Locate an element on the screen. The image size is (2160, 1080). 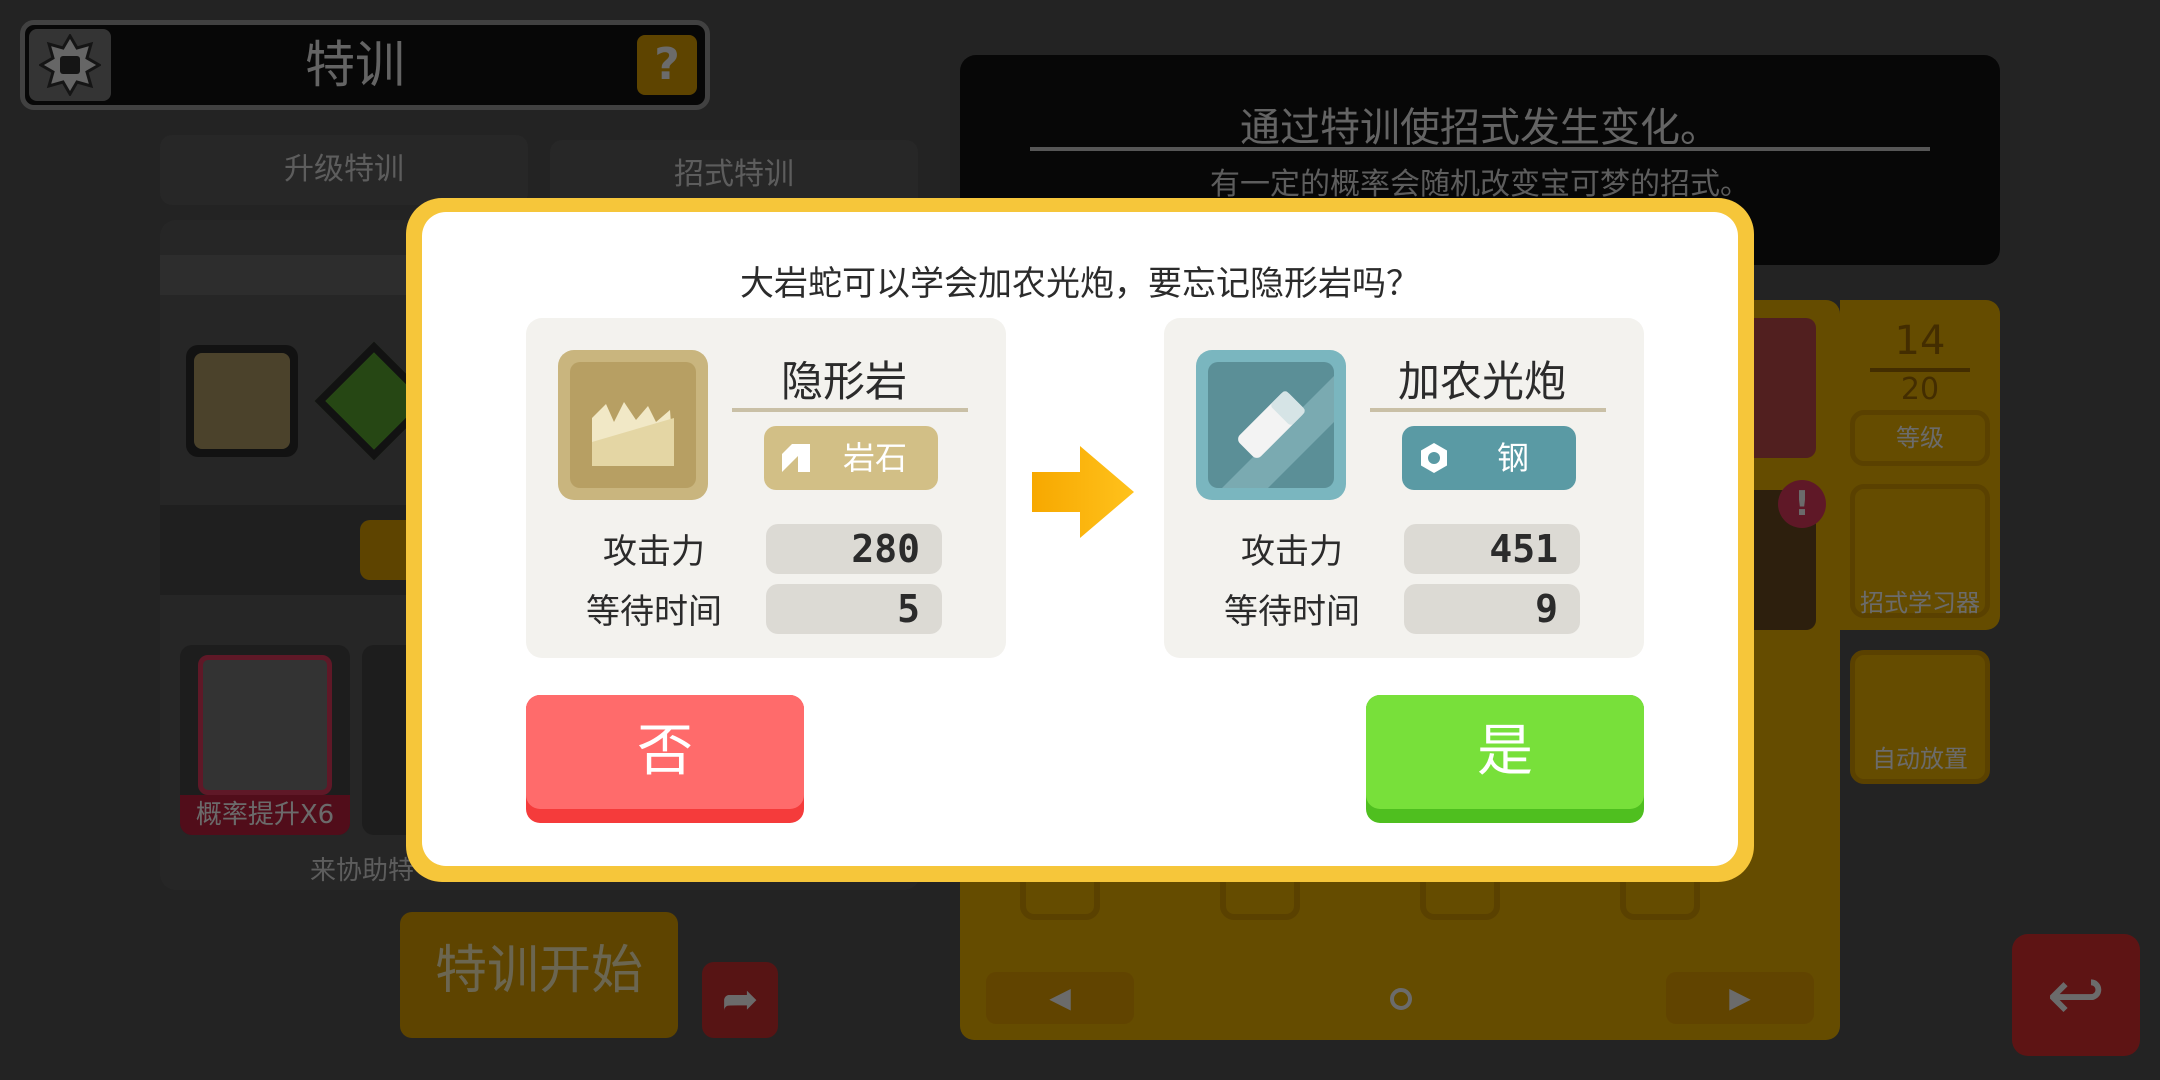
new-move-wait-time: 9 is located at coordinates (1492, 609).